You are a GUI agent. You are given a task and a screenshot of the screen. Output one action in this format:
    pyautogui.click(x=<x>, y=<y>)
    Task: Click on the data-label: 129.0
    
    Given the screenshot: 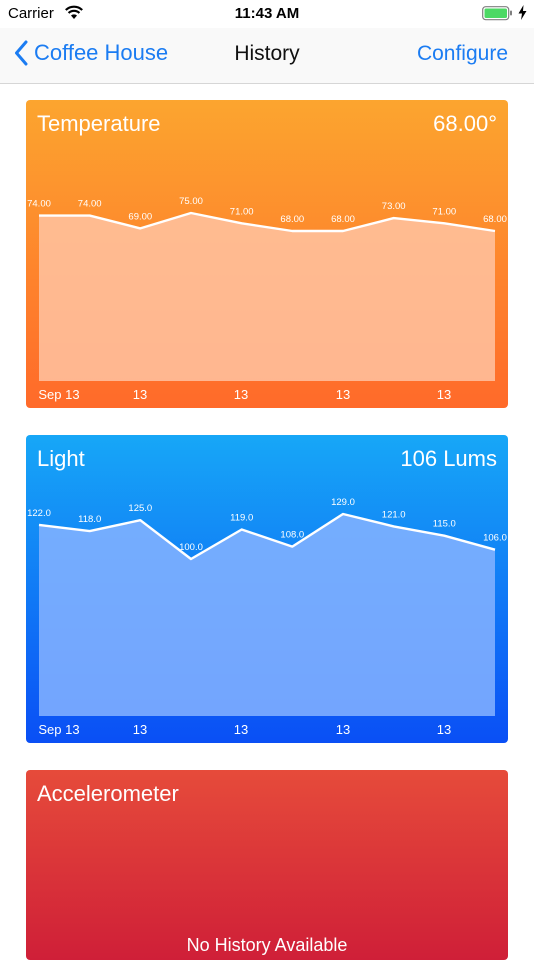 What is the action you would take?
    pyautogui.click(x=343, y=502)
    